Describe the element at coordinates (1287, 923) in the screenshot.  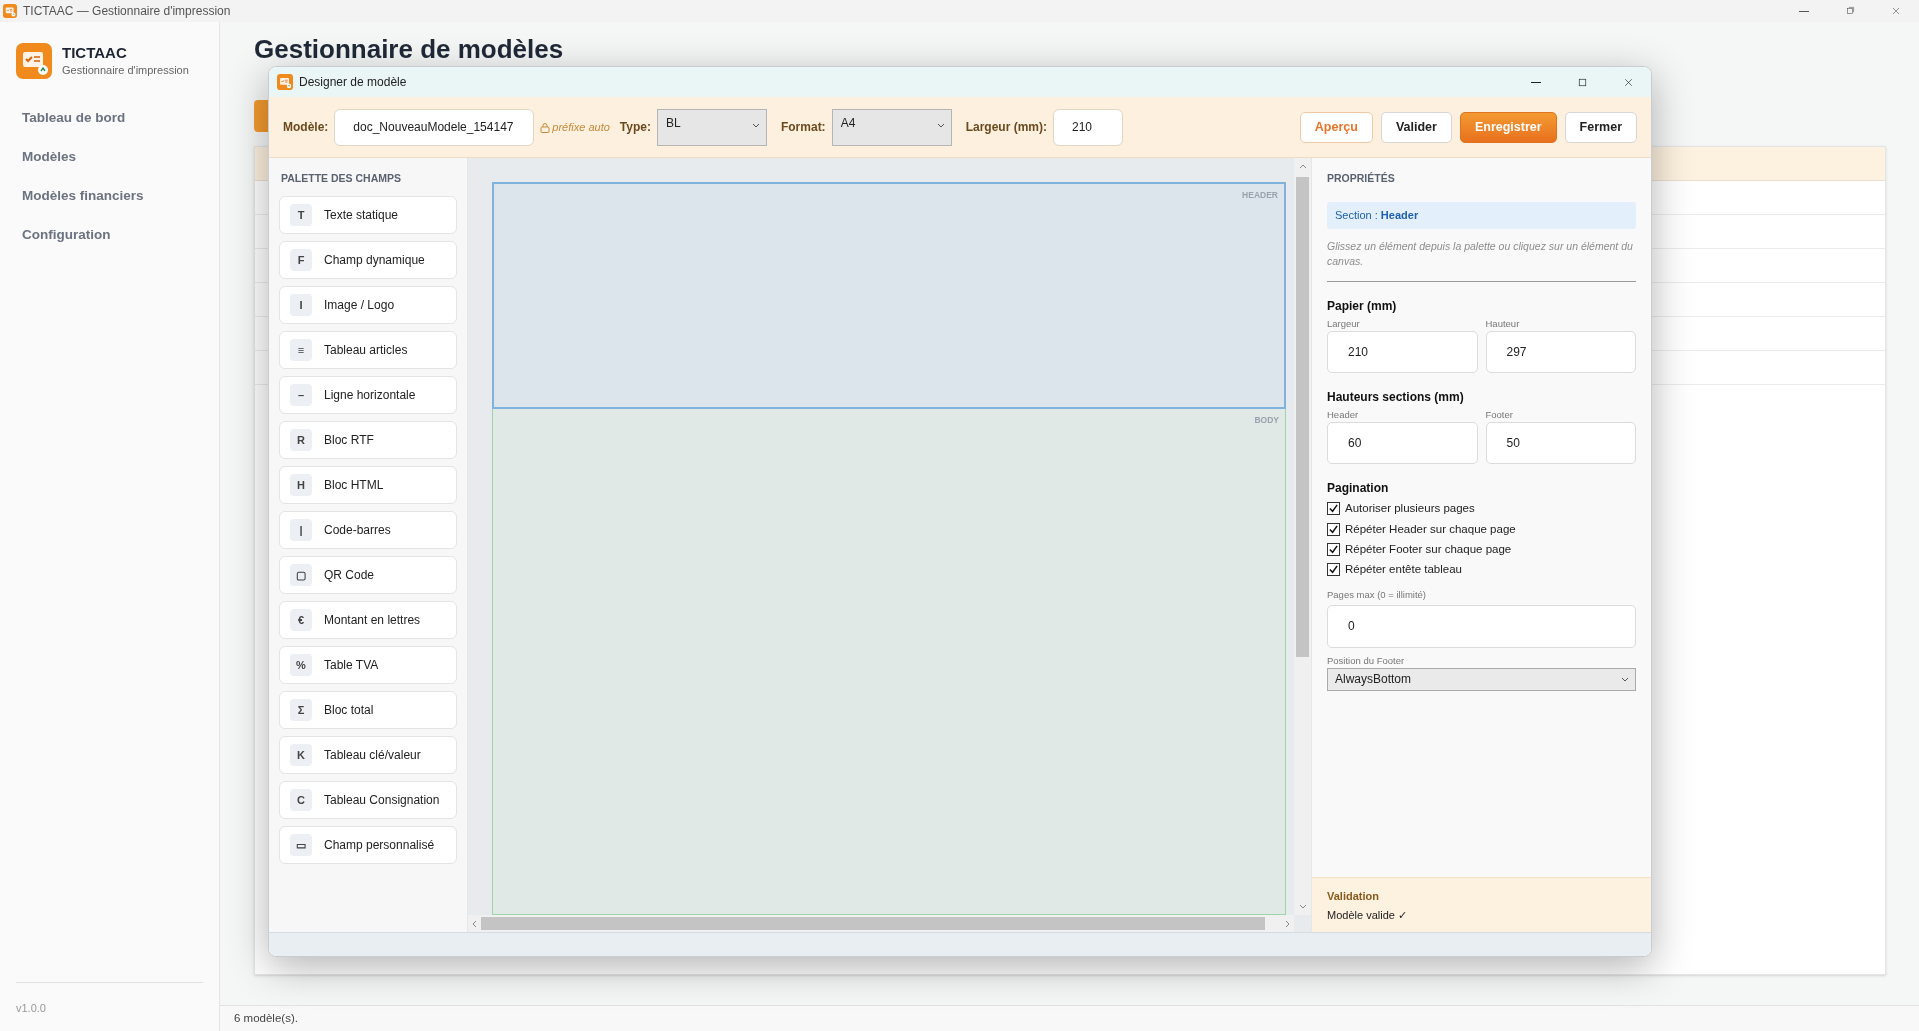
I see `chevron-right-icon` at that location.